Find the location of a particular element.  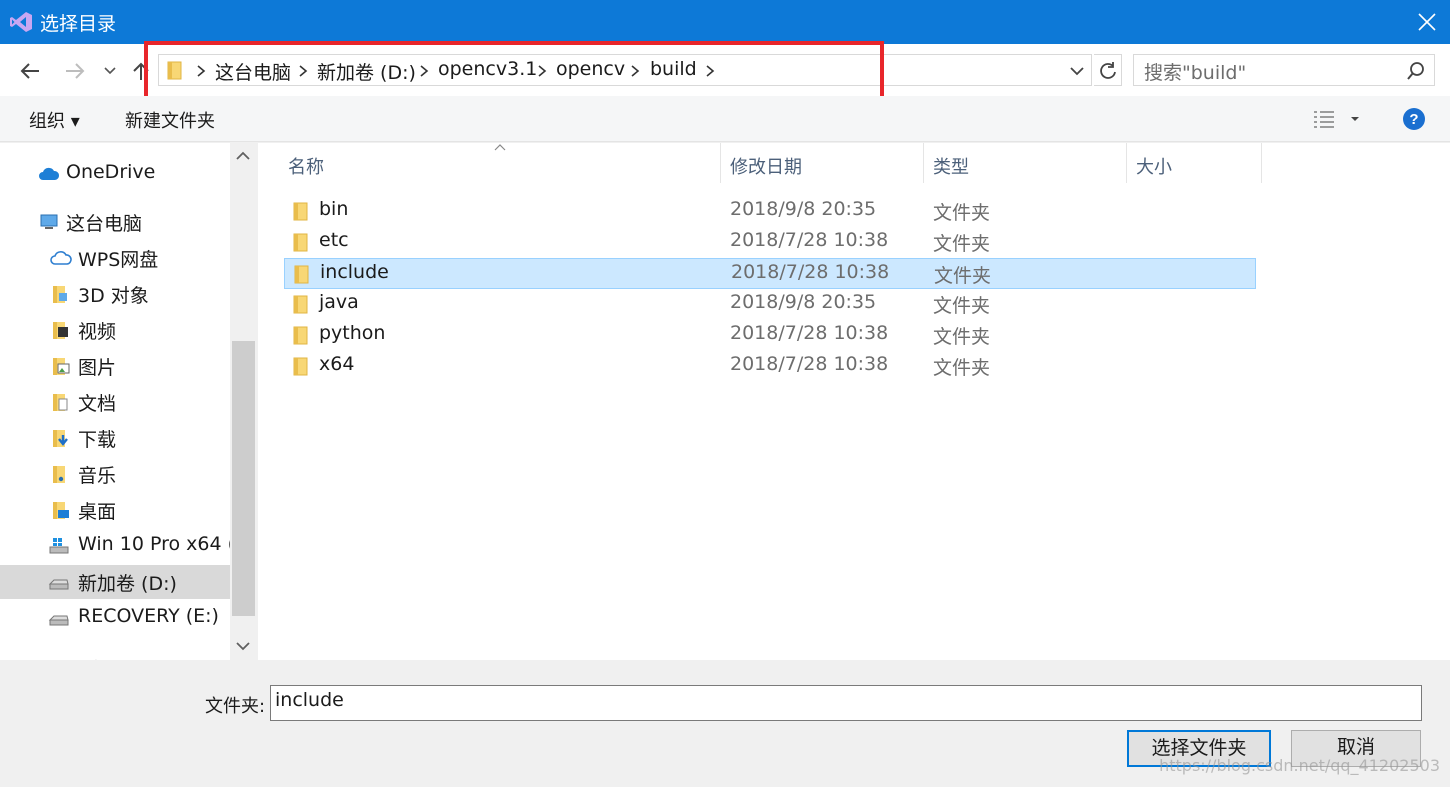

search-placeholder: 搜索"build" is located at coordinates (1195, 73).